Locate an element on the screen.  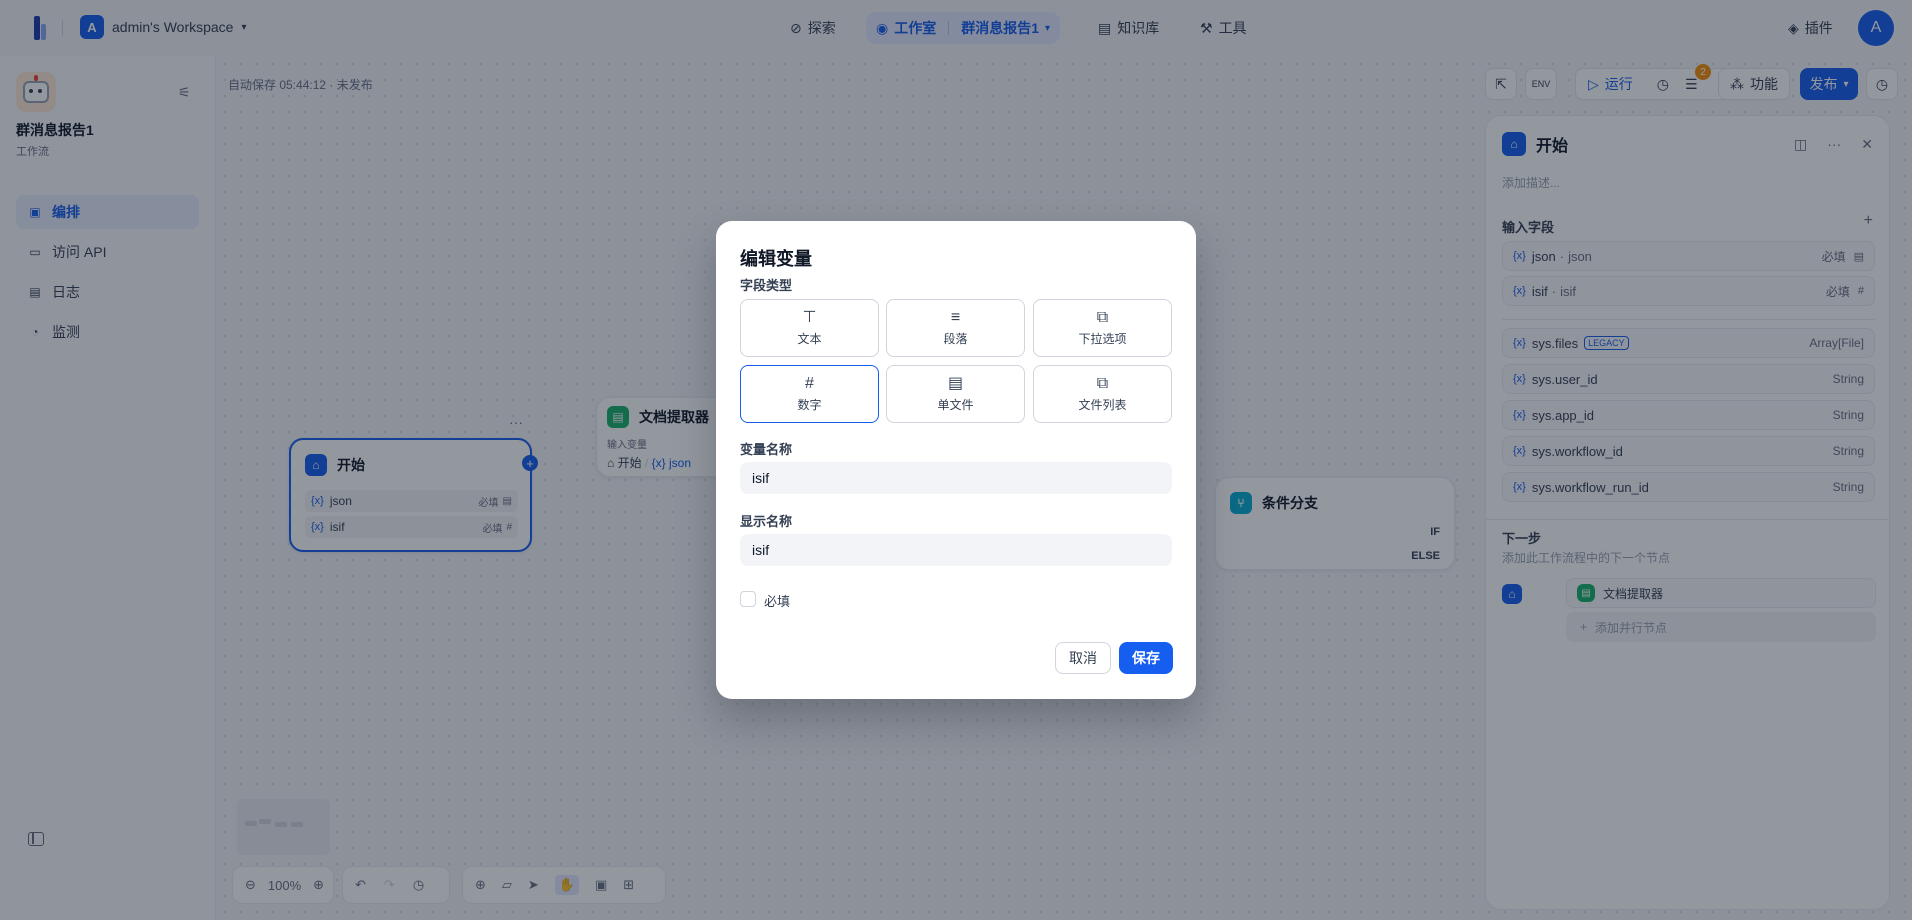
display-name-input is located at coordinates (956, 550).